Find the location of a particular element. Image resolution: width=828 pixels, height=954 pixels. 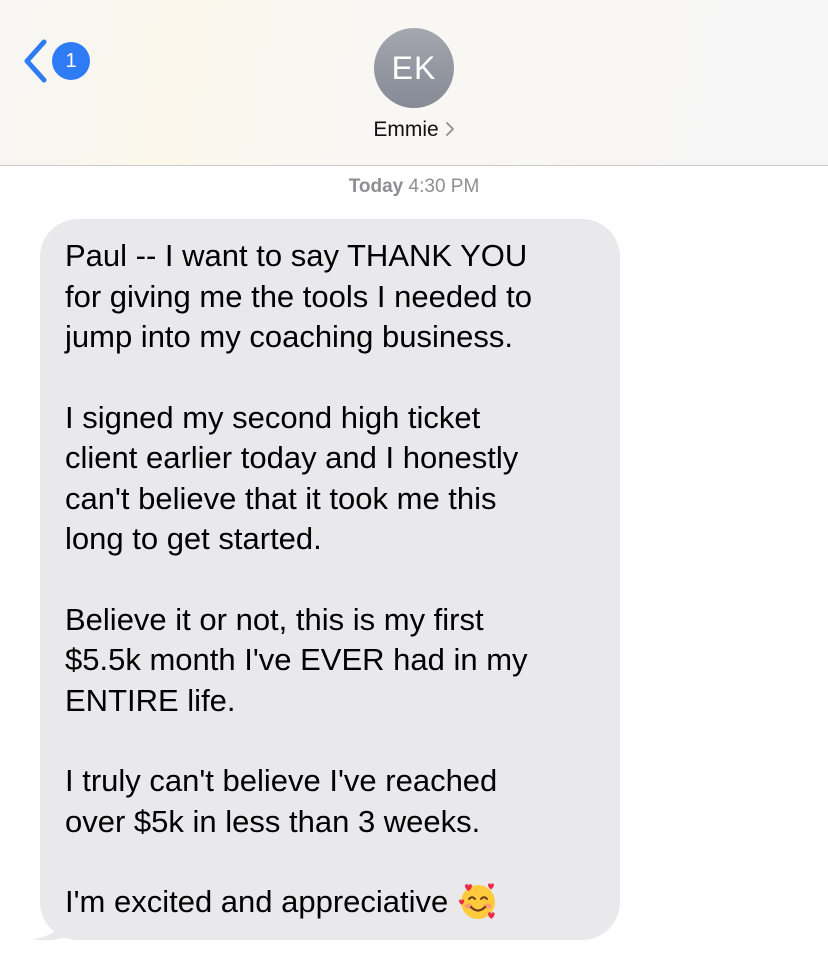

message-timestamp: Today 4:30 PM is located at coordinates (414, 187).